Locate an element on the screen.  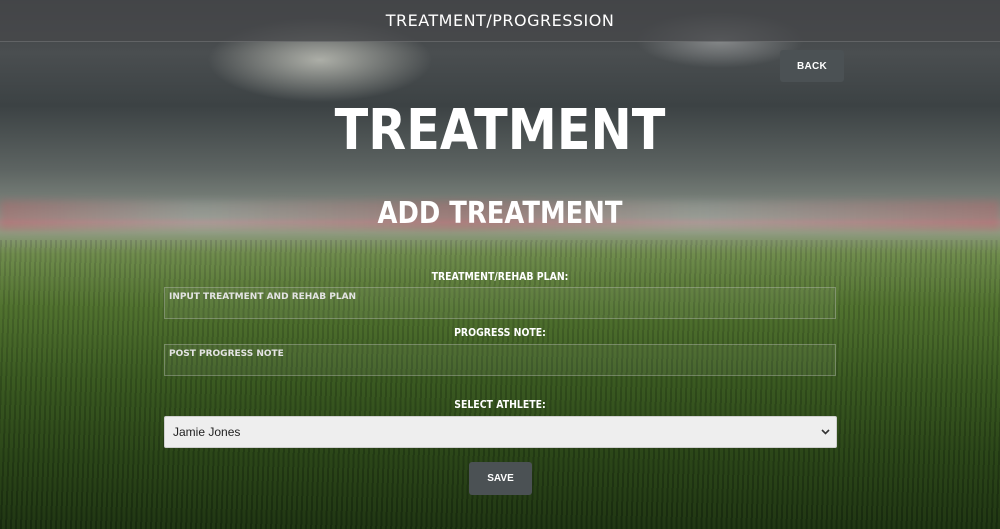
athlete-label: SELECT ATHLETE: is located at coordinates (500, 404).